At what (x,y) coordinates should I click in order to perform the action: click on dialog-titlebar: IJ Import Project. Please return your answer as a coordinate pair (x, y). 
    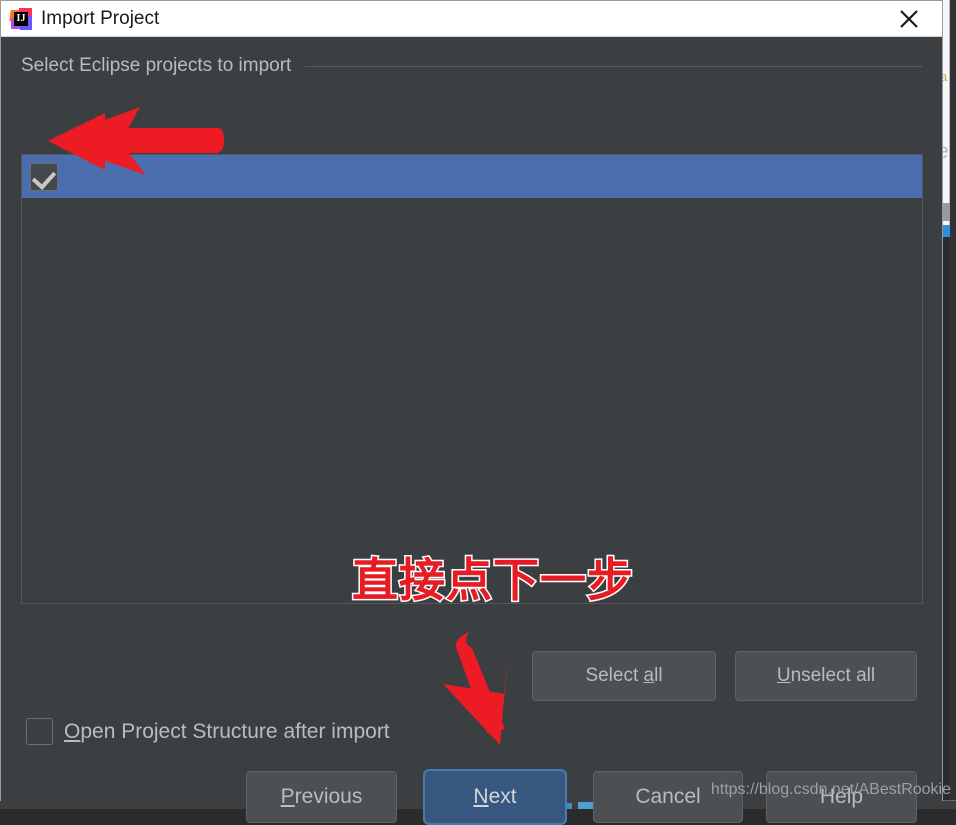
    Looking at the image, I should click on (471, 19).